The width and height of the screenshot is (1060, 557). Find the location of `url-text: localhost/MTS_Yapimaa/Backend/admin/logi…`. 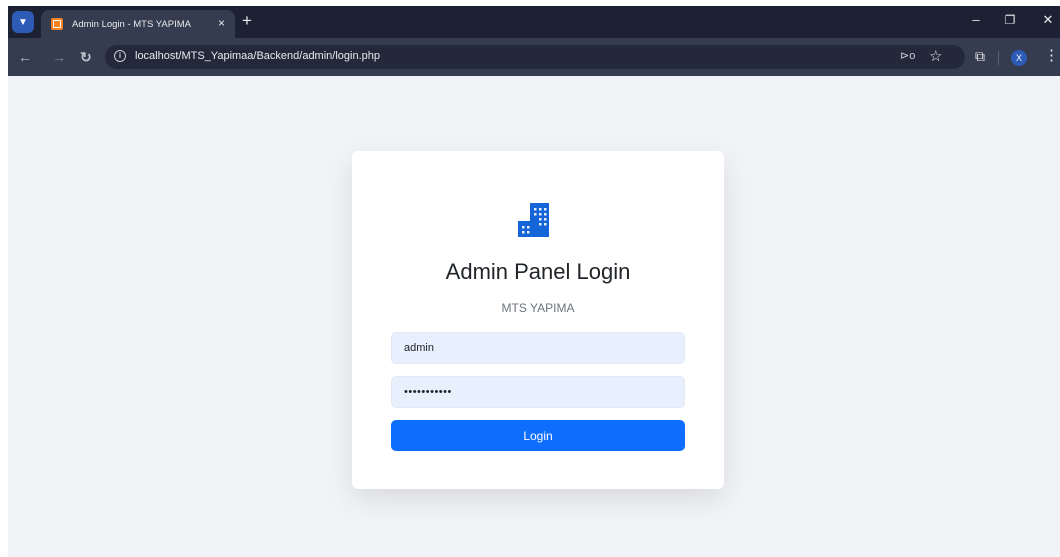

url-text: localhost/MTS_Yapimaa/Backend/admin/logi… is located at coordinates (257, 56).